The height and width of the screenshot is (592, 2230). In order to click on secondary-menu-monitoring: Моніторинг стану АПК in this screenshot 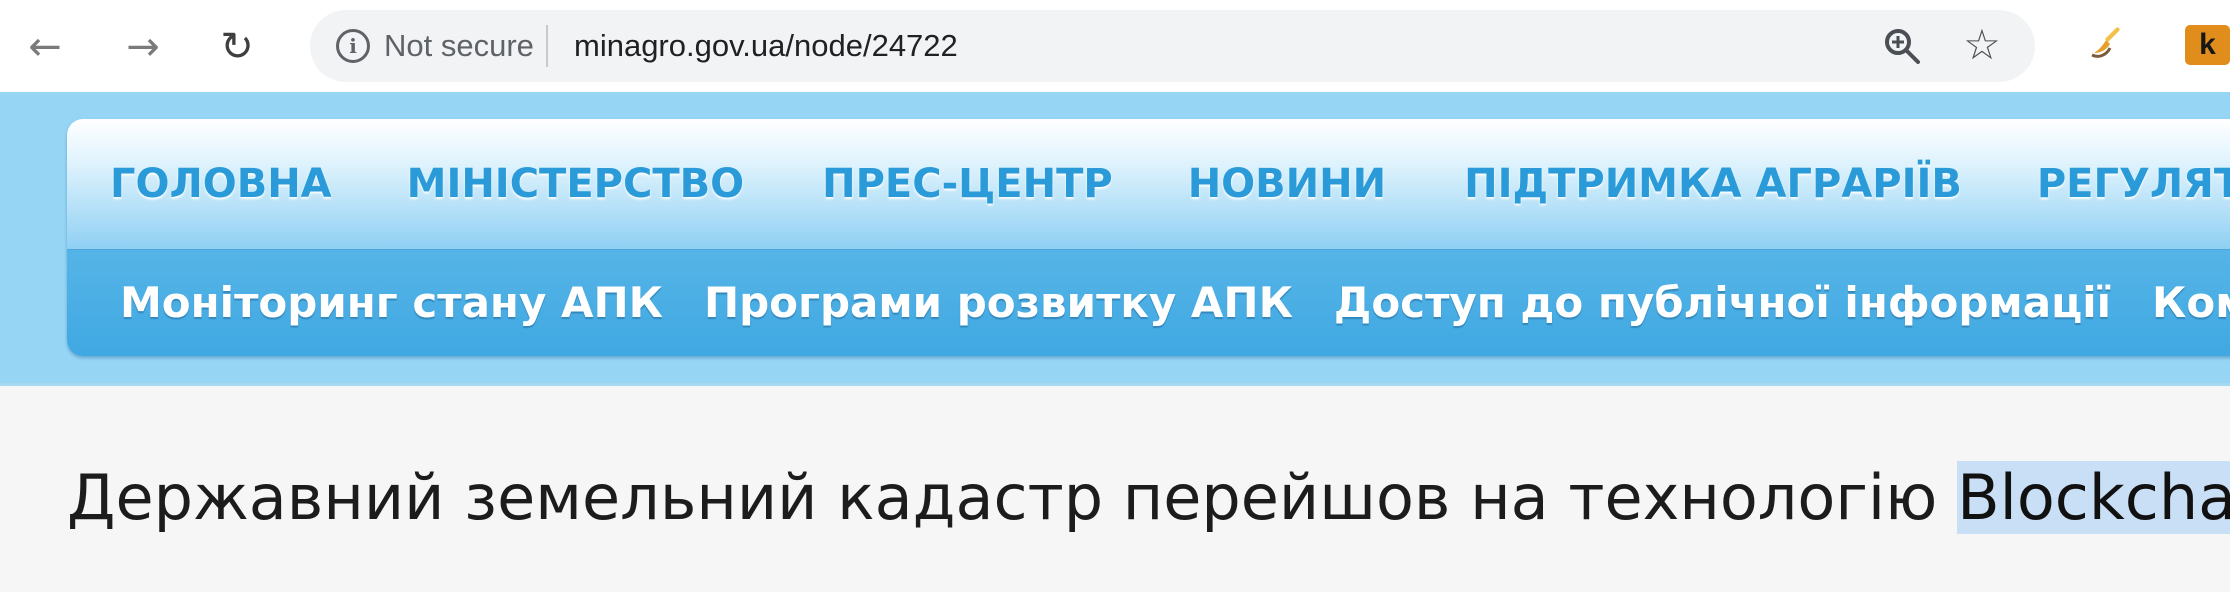, I will do `click(391, 303)`.